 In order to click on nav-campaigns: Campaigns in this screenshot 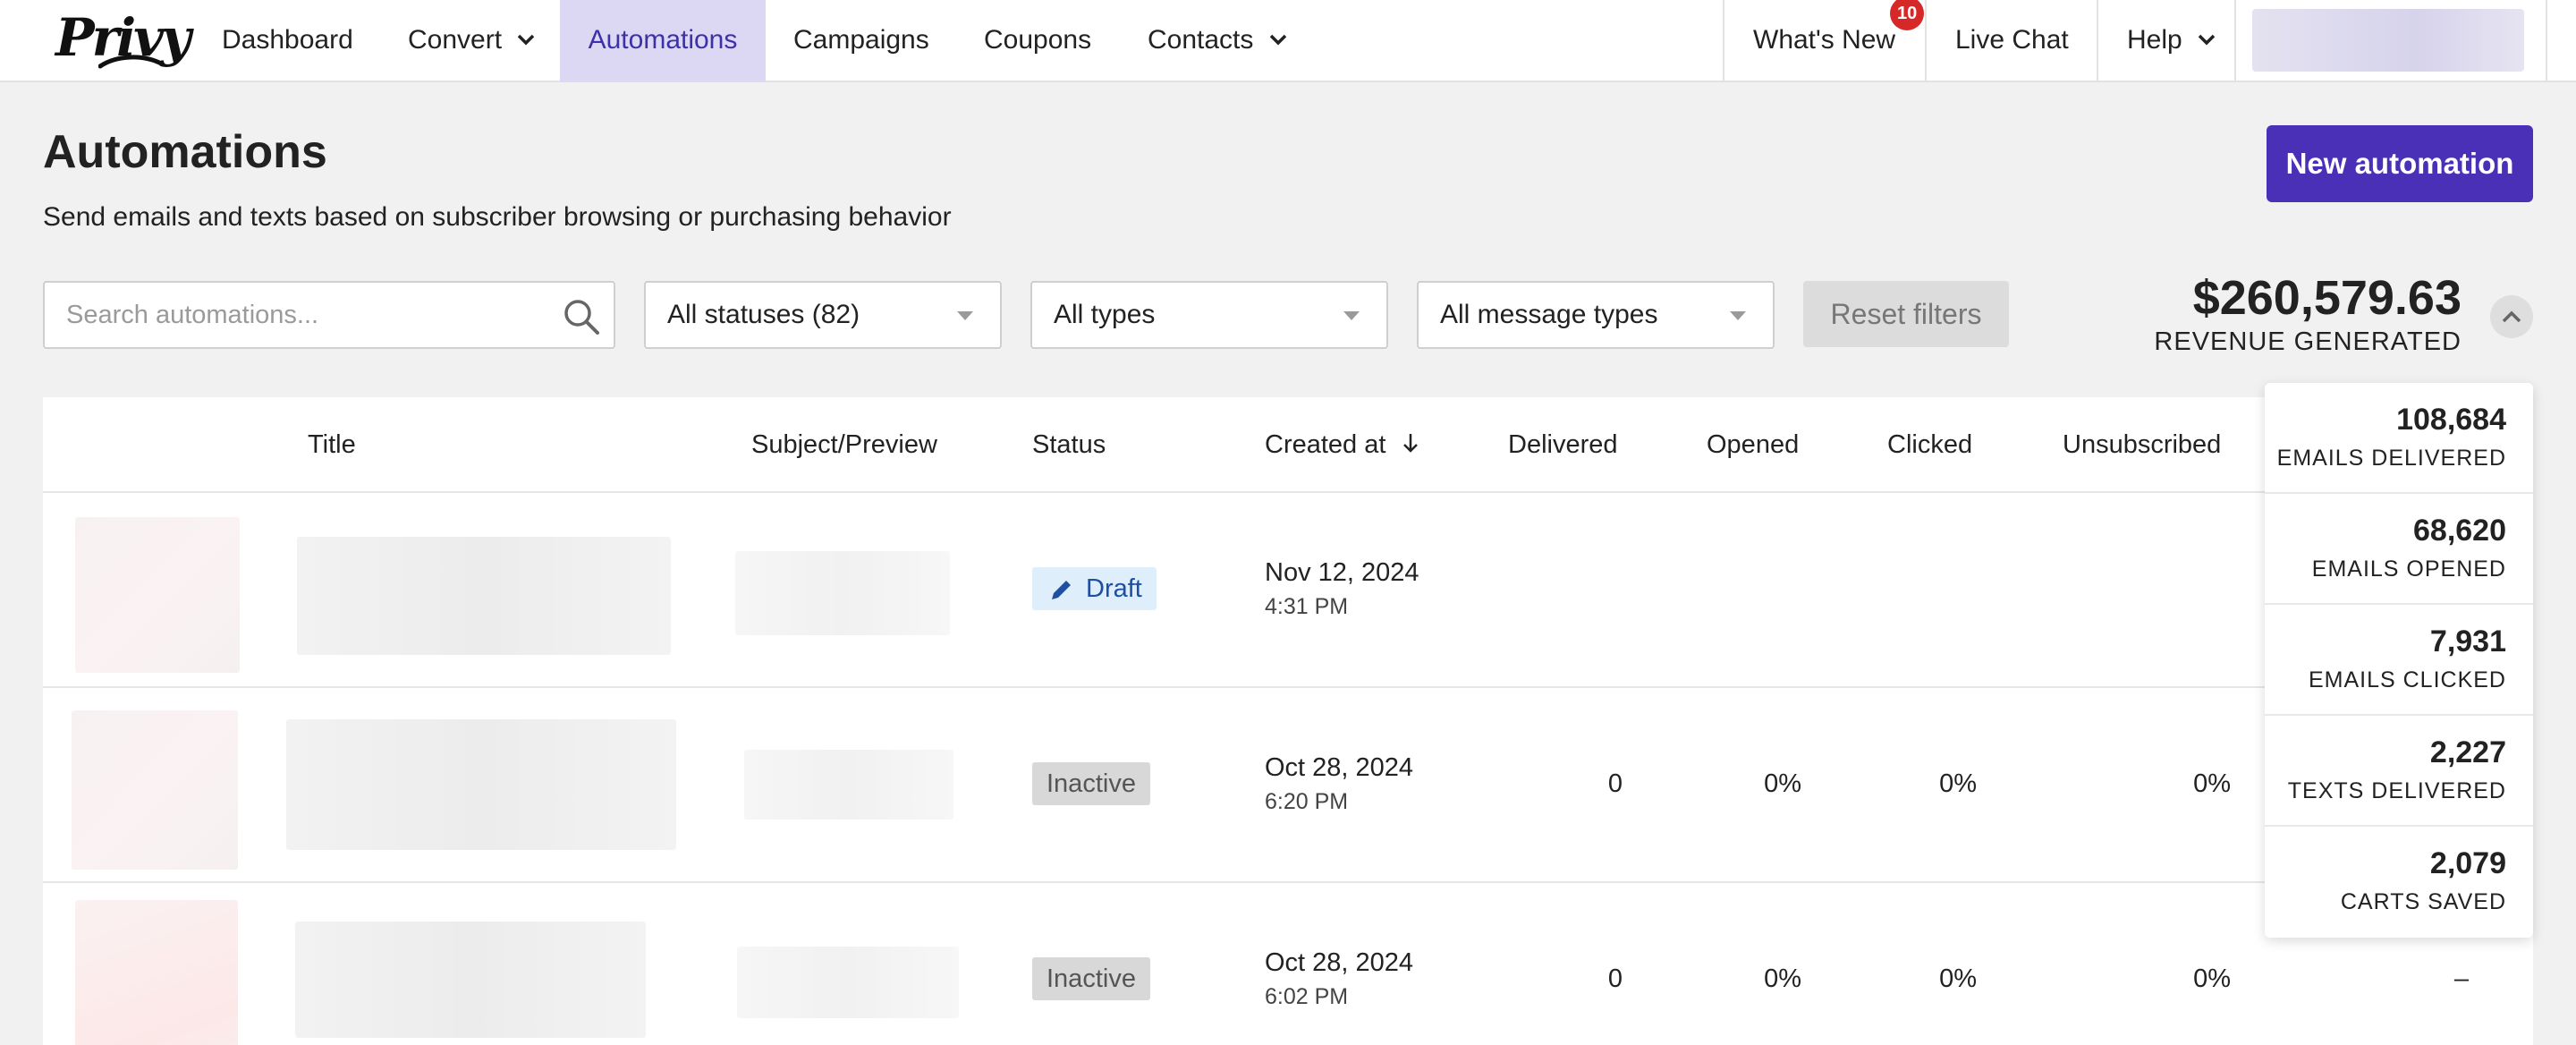, I will do `click(861, 41)`.